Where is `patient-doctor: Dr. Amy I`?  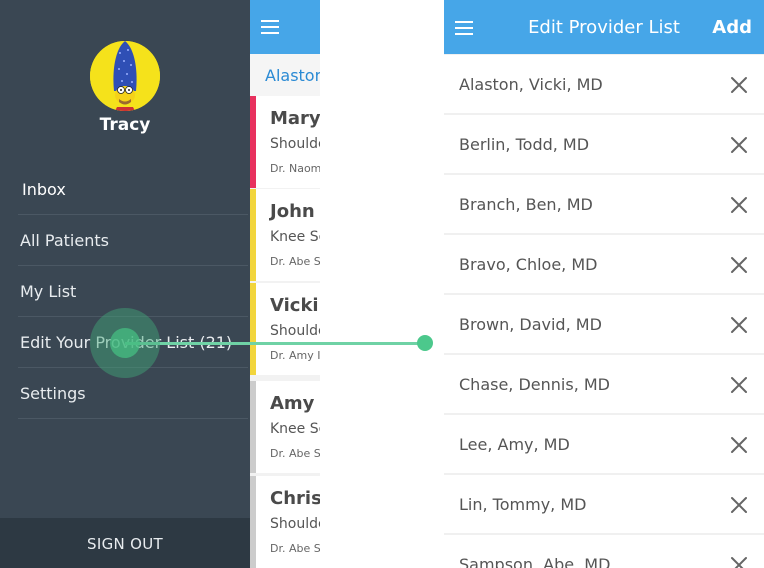
patient-doctor: Dr. Amy I is located at coordinates (295, 355).